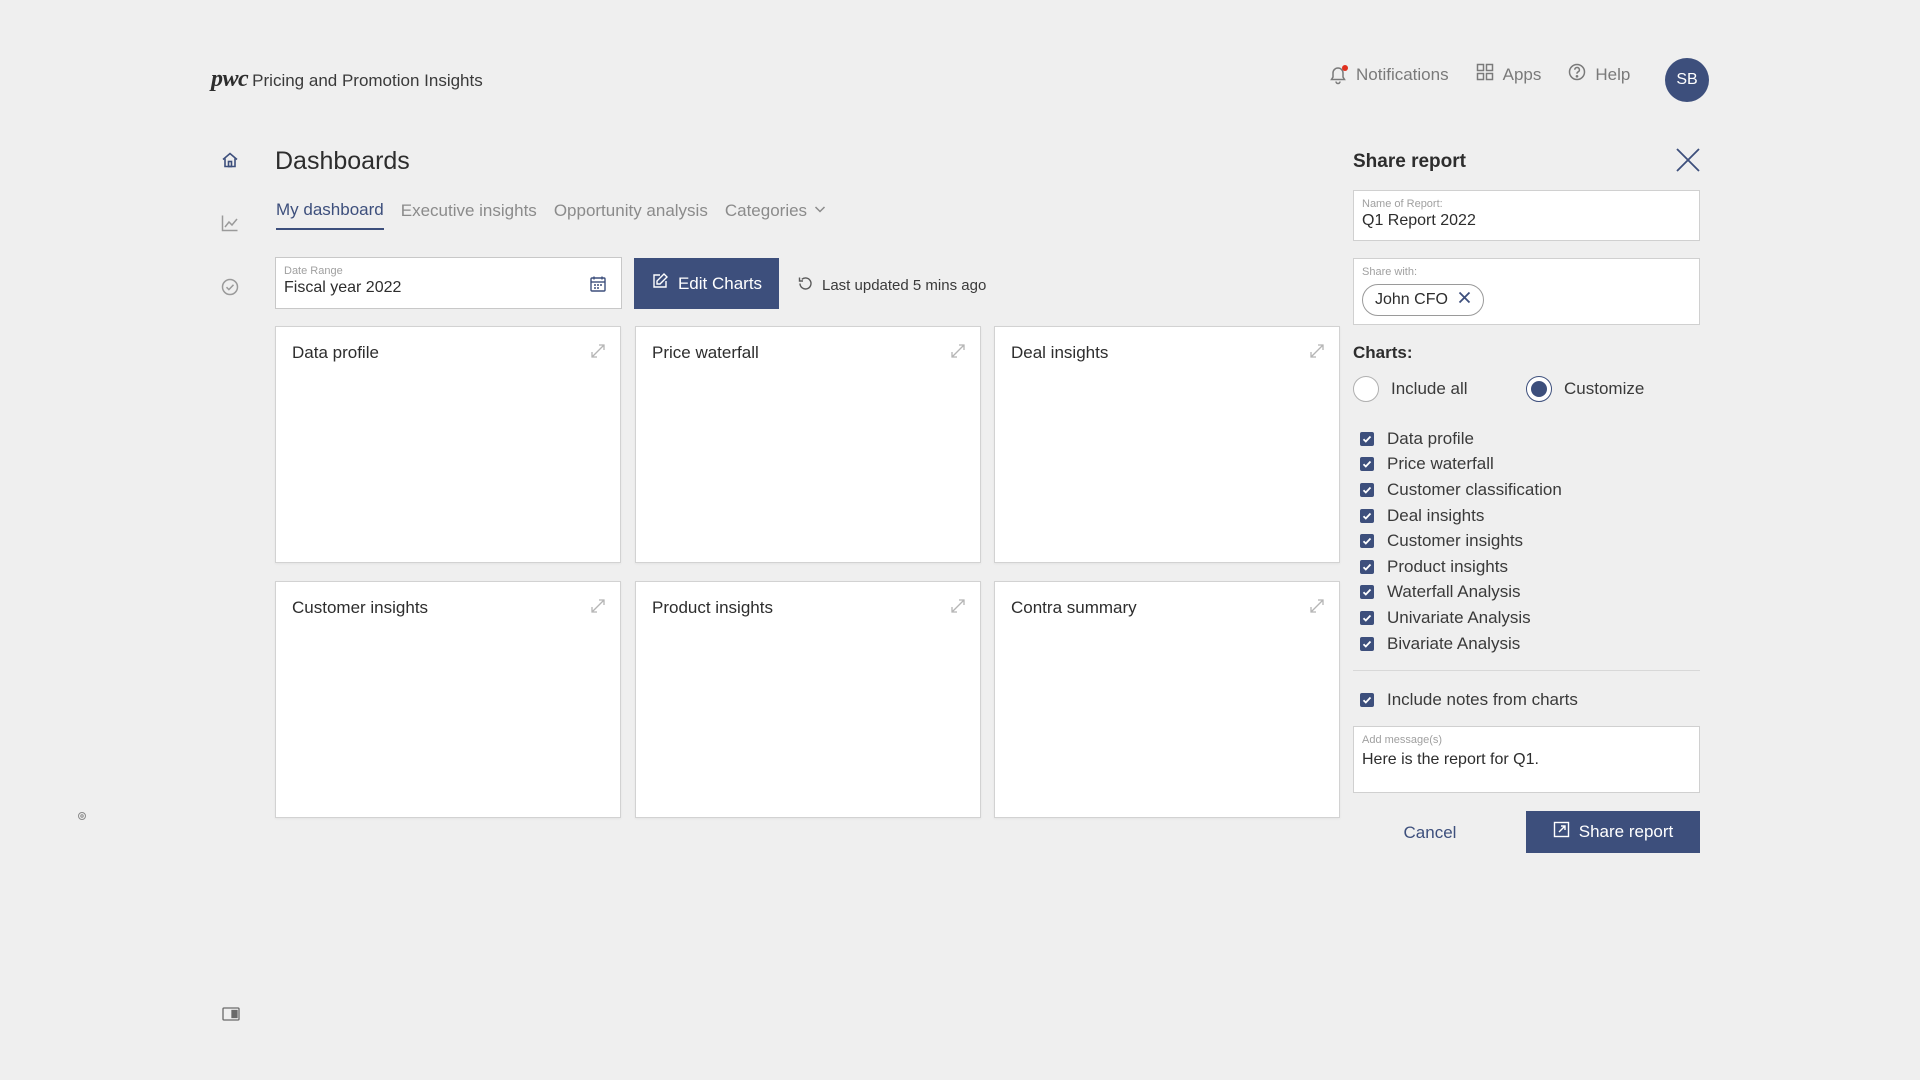 This screenshot has height=1080, width=1920. What do you see at coordinates (1388, 74) in the screenshot?
I see `notifications-link: Notifications` at bounding box center [1388, 74].